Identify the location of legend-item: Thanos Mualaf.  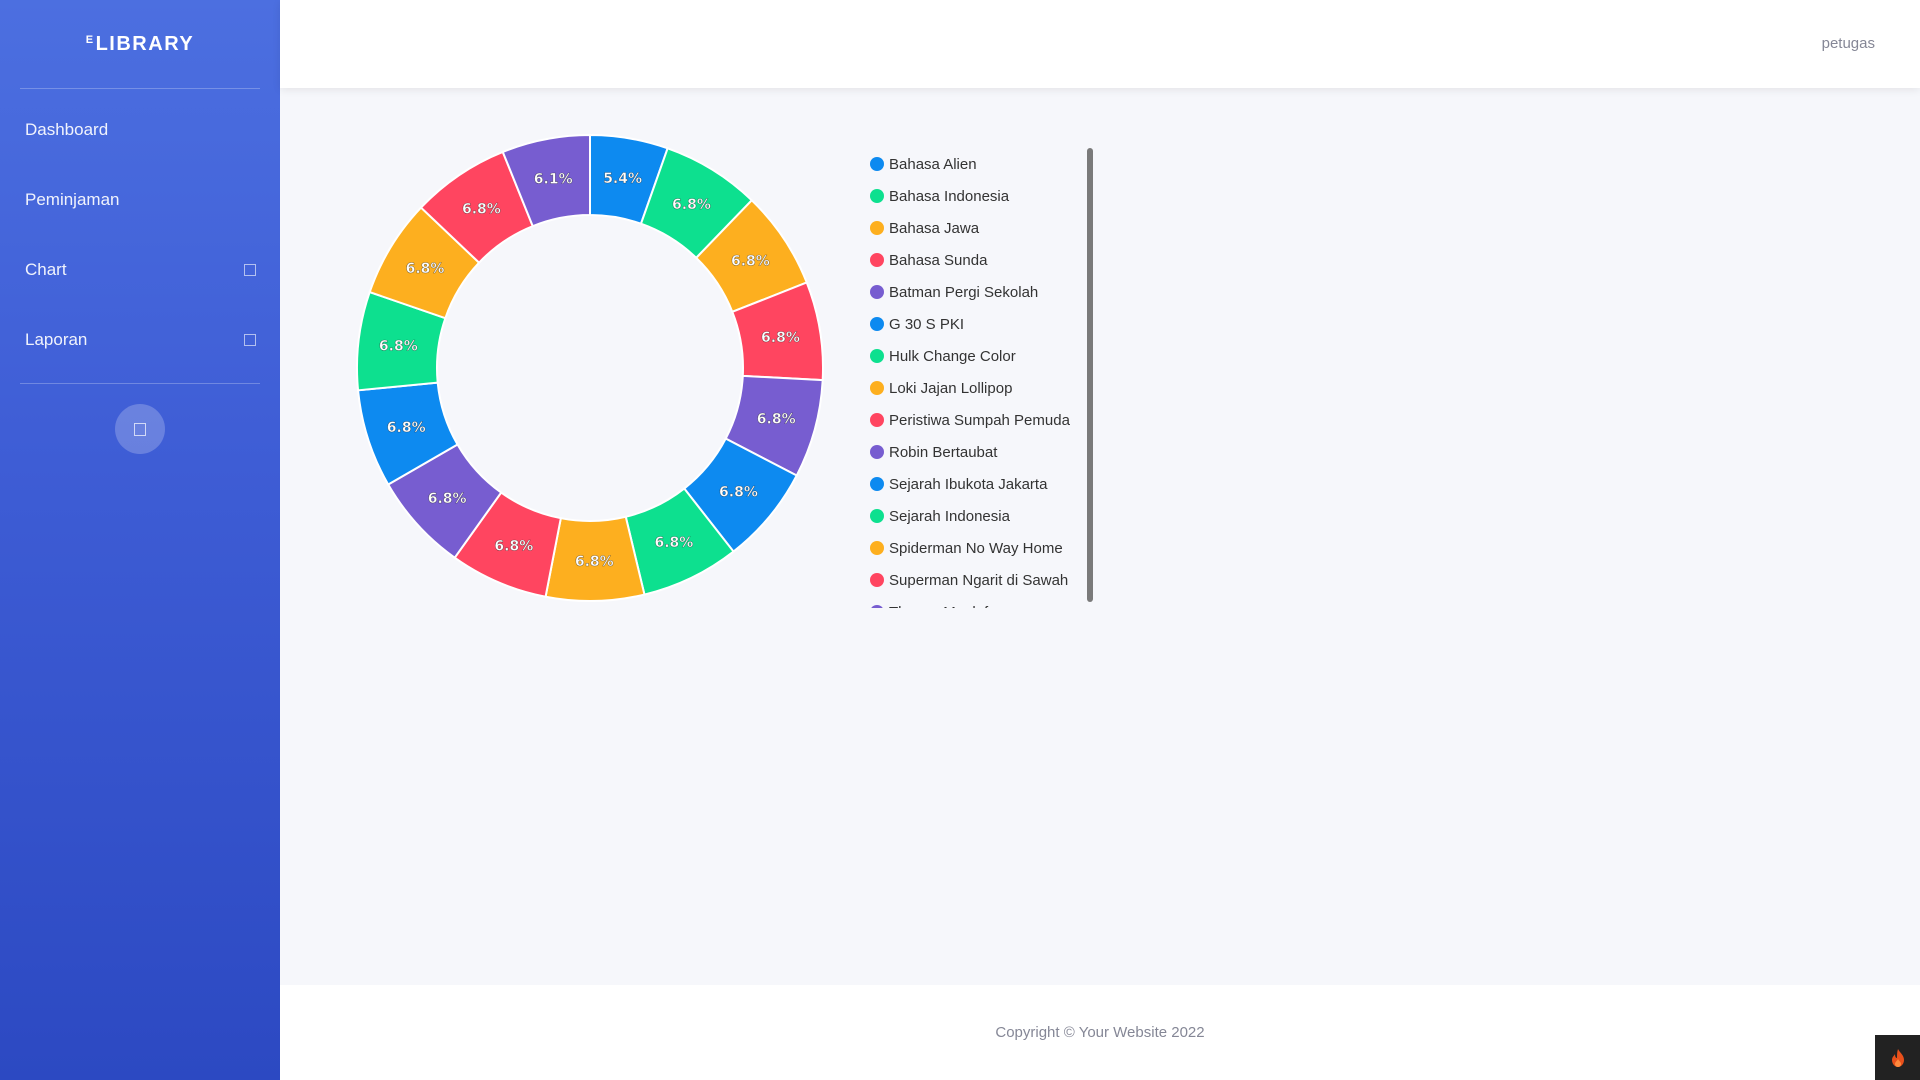
(982, 602).